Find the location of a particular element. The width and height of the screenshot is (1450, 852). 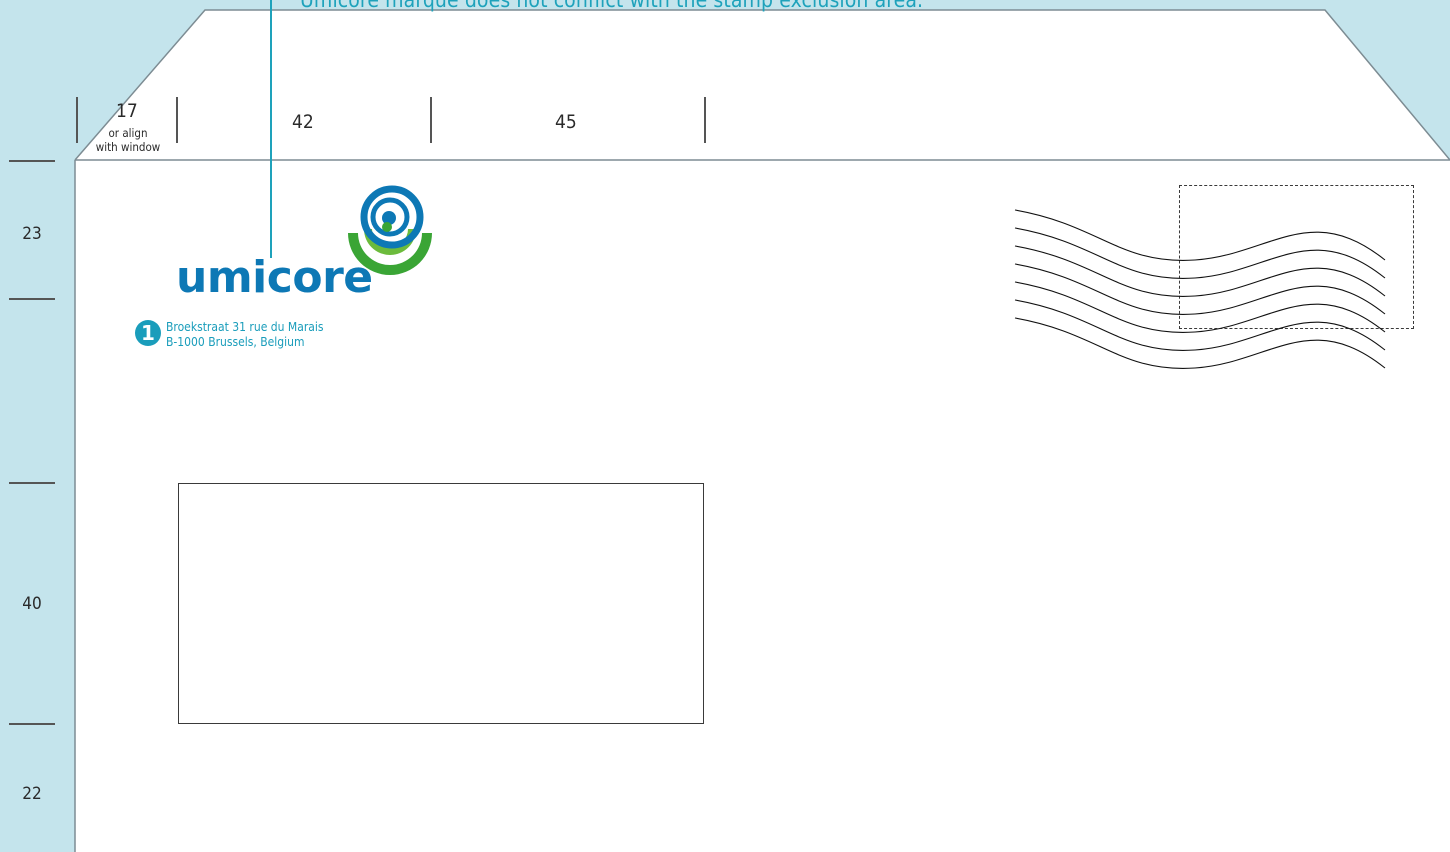

callout-pointer-line is located at coordinates (271, 129).